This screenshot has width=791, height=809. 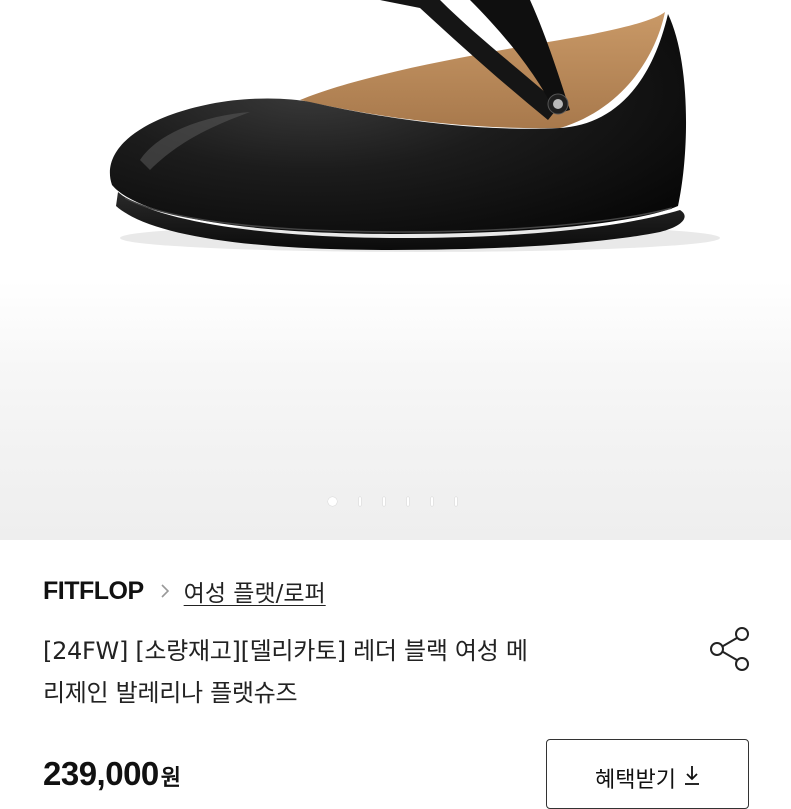 I want to click on chevron-right-icon, so click(x=165, y=591).